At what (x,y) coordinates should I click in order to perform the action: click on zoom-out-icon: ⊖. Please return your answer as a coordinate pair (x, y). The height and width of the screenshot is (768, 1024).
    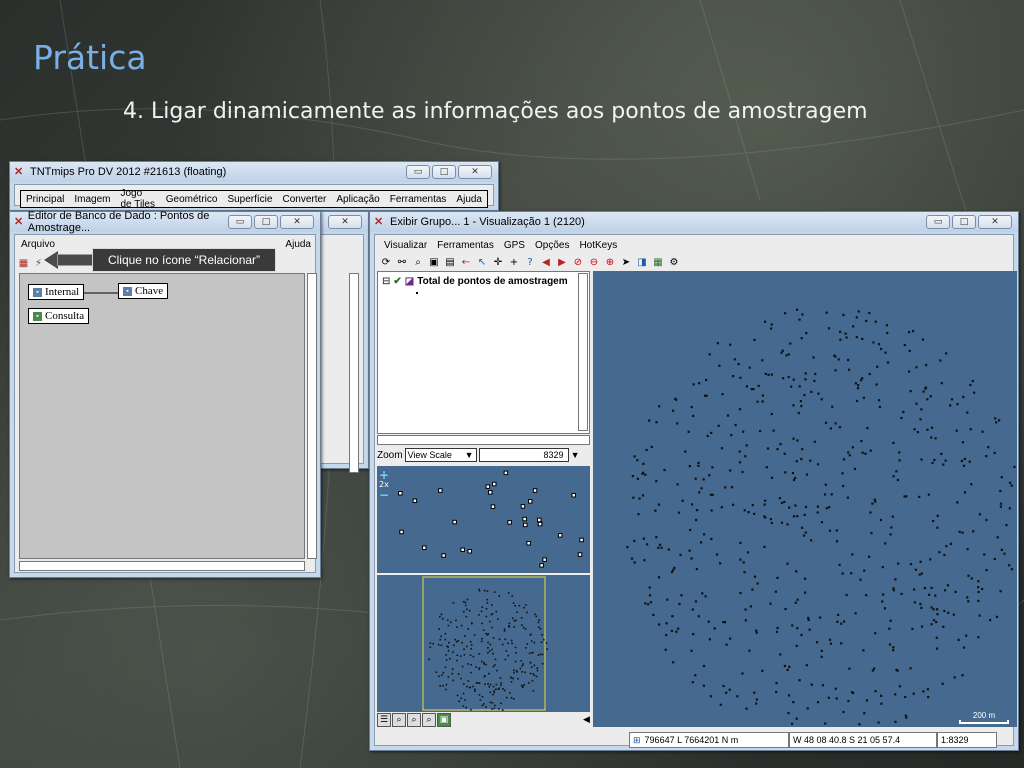
    Looking at the image, I should click on (594, 263).